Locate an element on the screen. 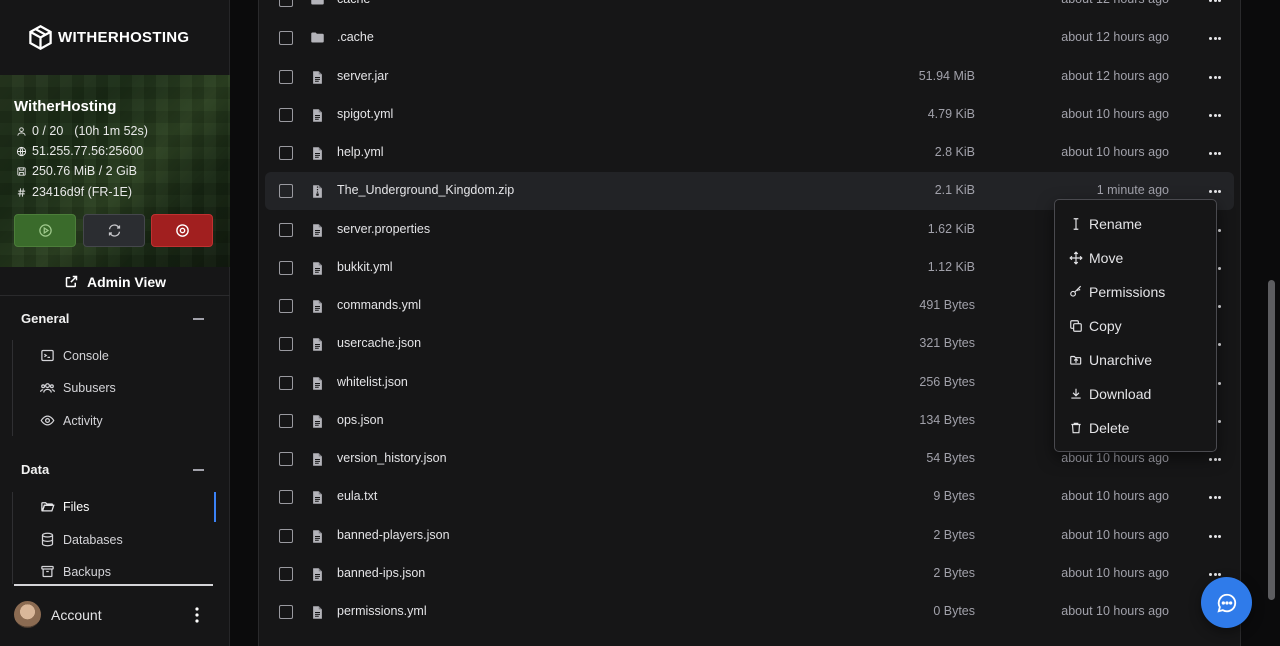 Image resolution: width=1280 pixels, height=646 pixels. file-row: eula.txt 9 Bytes about 10 hours ago is located at coordinates (749, 497).